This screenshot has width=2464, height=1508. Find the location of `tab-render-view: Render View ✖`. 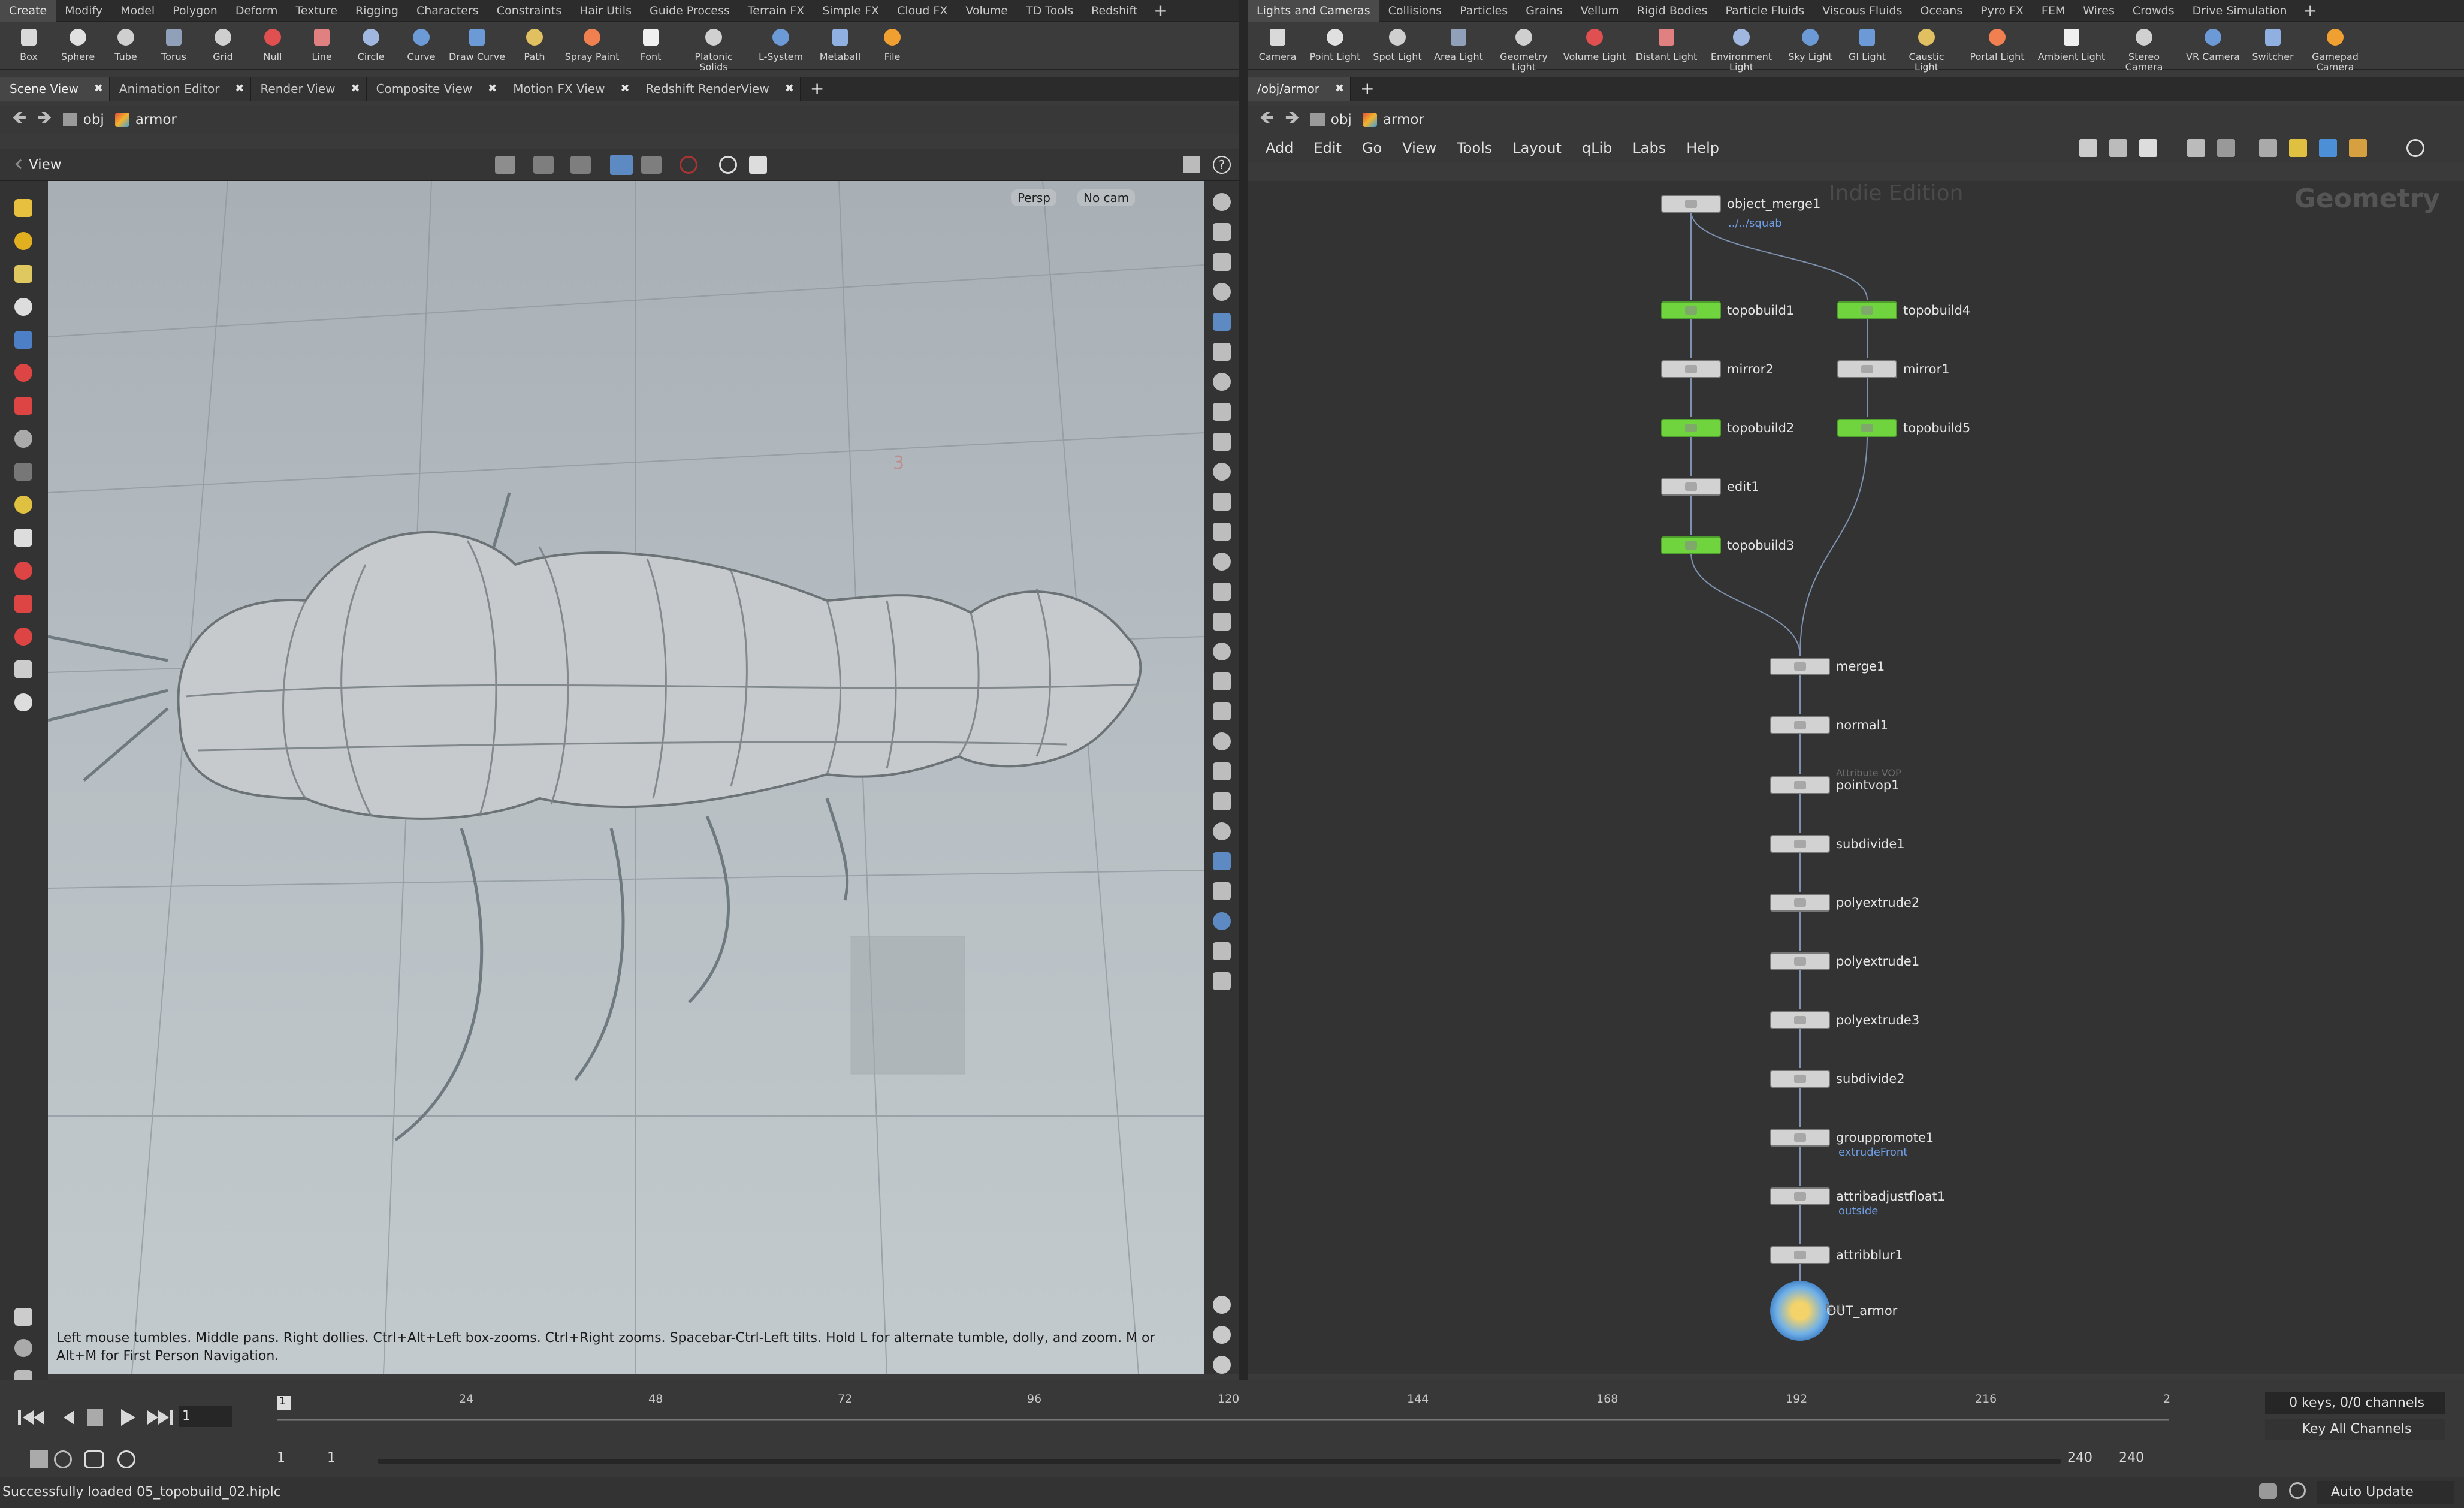

tab-render-view: Render View ✖ is located at coordinates (308, 89).